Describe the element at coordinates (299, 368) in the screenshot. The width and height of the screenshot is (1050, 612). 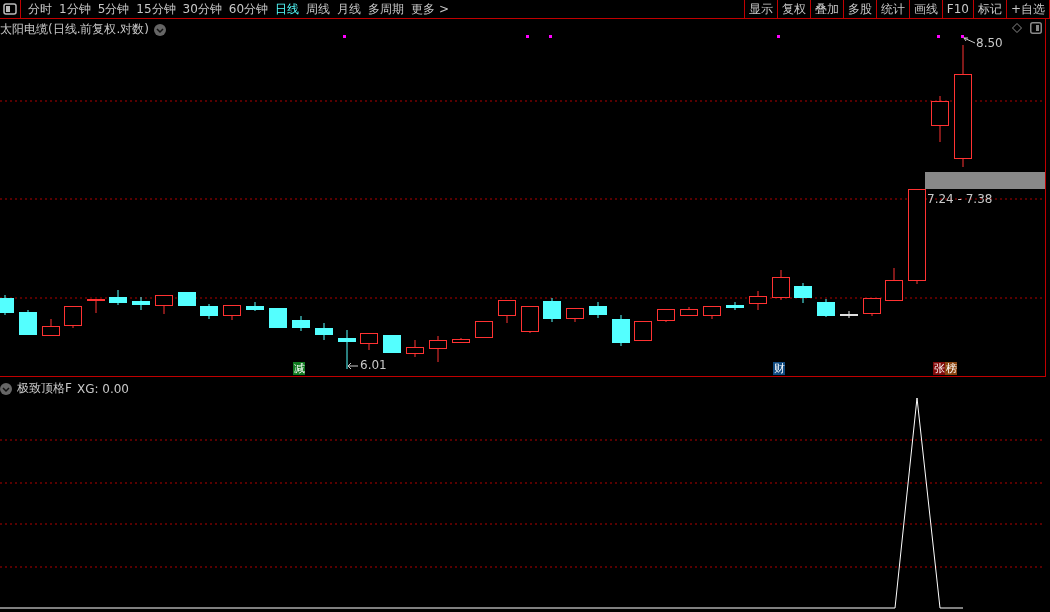
I see `event-marker: 减` at that location.